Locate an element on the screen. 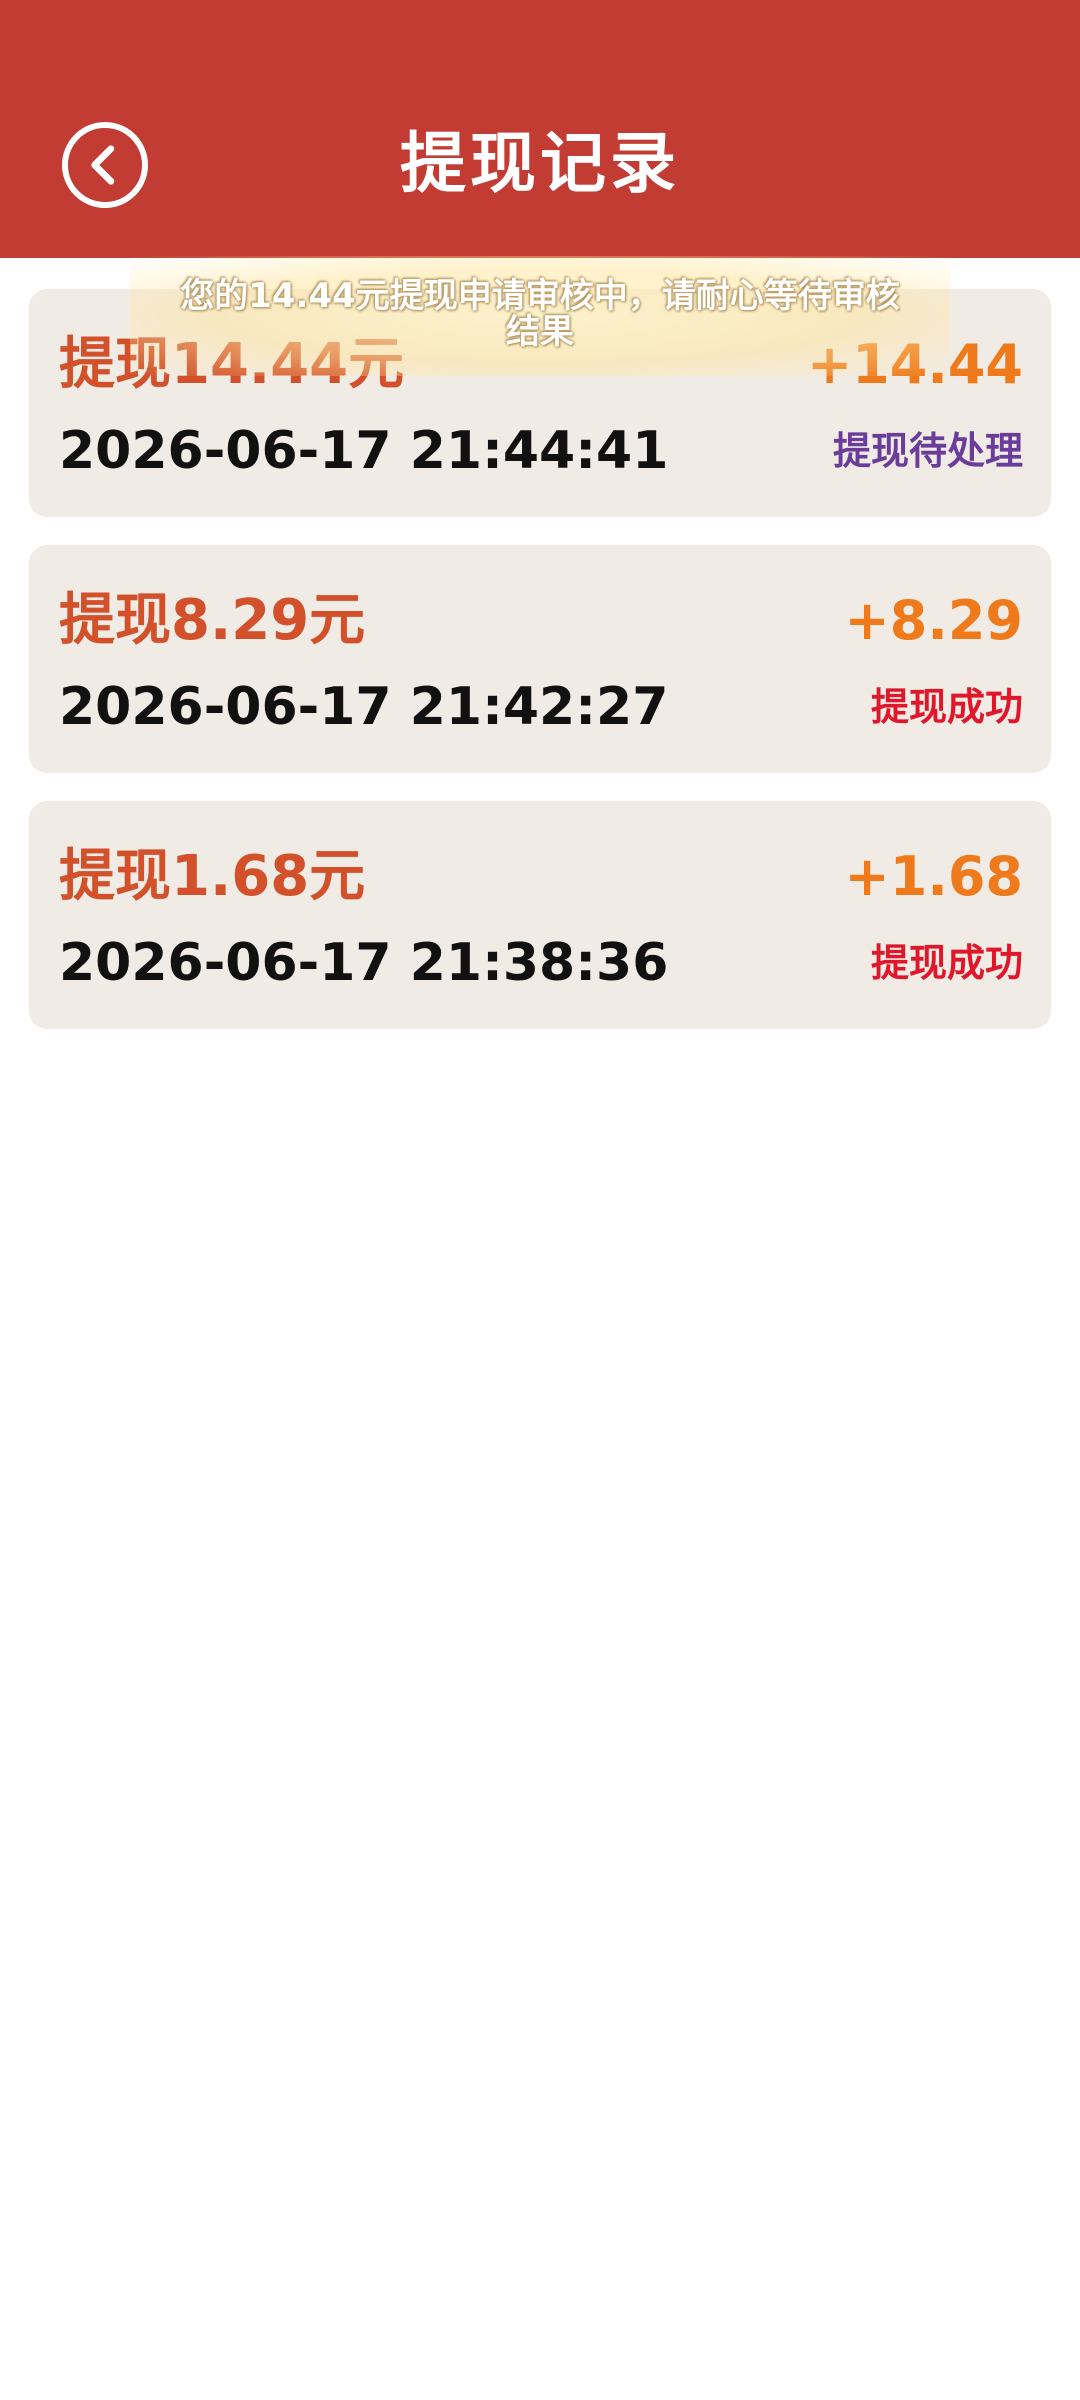 This screenshot has height=2400, width=1080. withdraw-record-card: 提现8.29元 +8.29 2026-06-17 21:42:27 提现成功 is located at coordinates (540, 659).